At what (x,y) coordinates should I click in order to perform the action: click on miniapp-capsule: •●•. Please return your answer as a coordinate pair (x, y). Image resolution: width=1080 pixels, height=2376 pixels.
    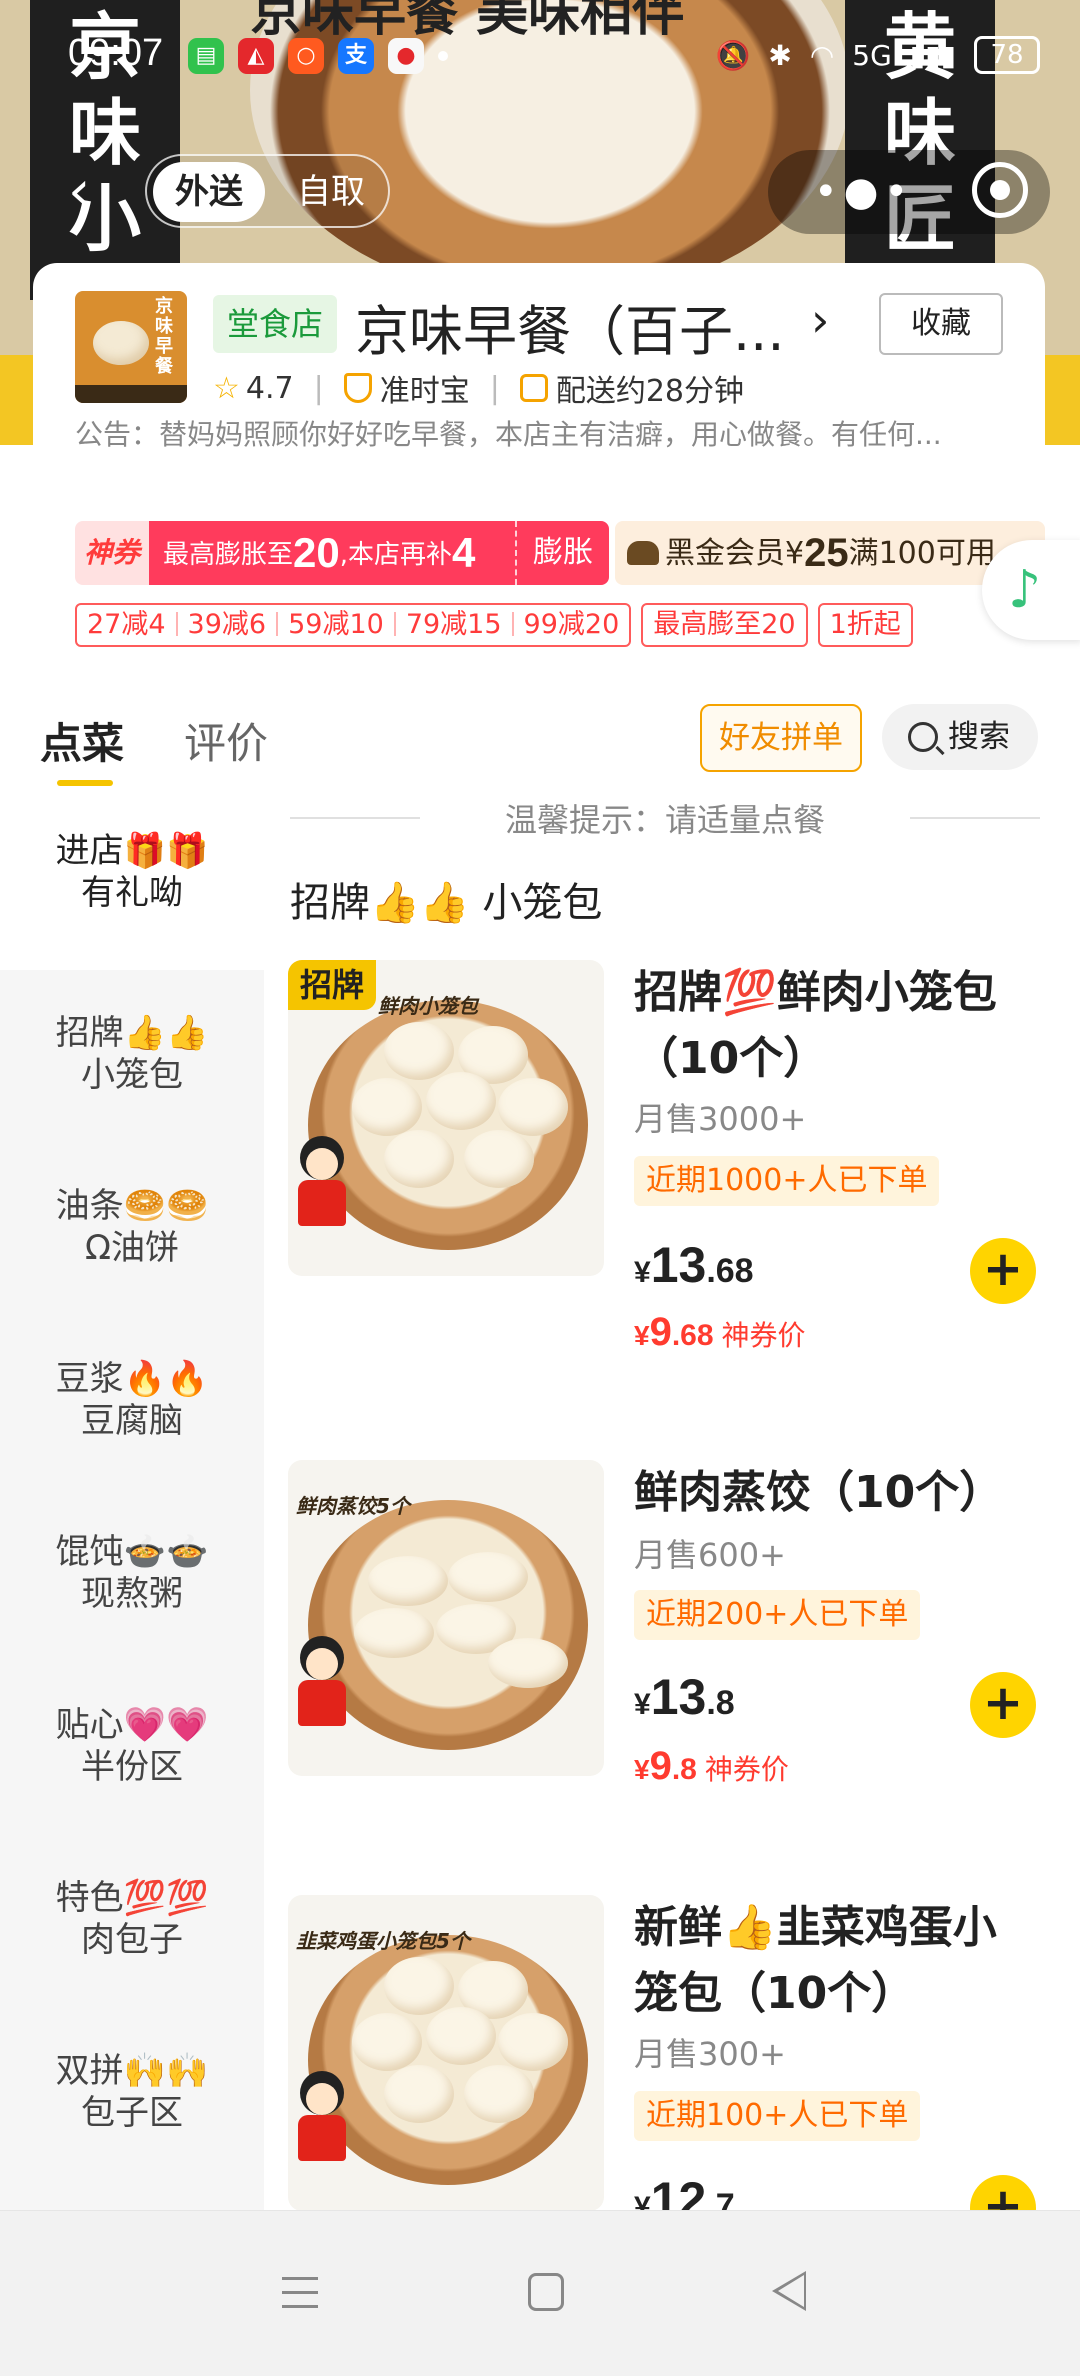
    Looking at the image, I should click on (909, 192).